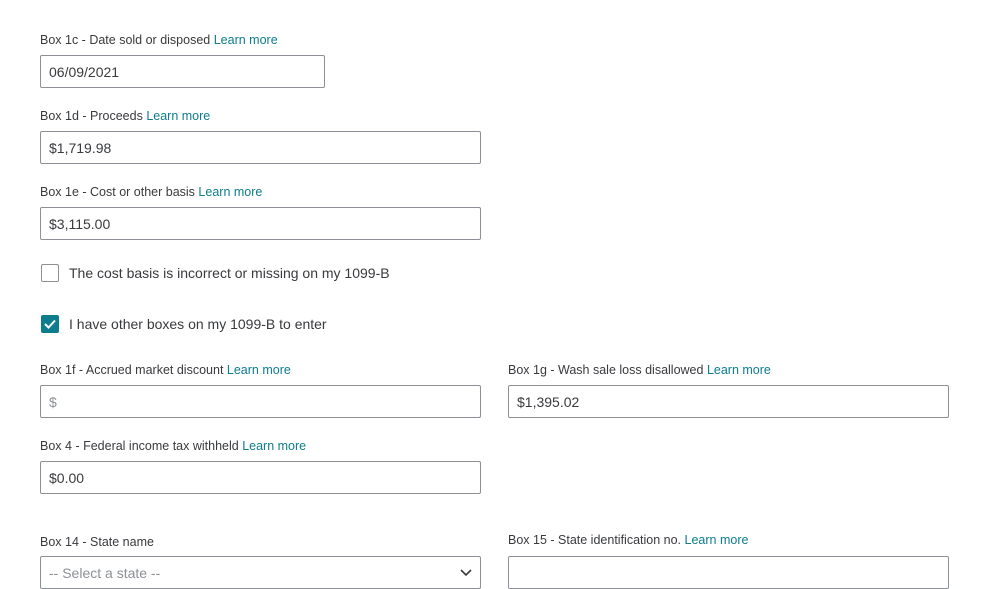  I want to click on box14-label-text: Box 14 - State name, so click(97, 542).